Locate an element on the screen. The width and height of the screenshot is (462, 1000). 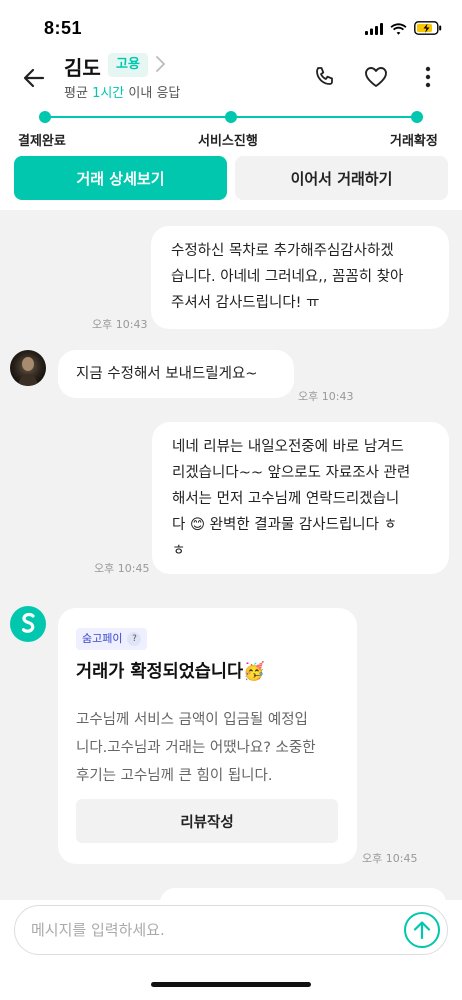
send-button is located at coordinates (422, 930).